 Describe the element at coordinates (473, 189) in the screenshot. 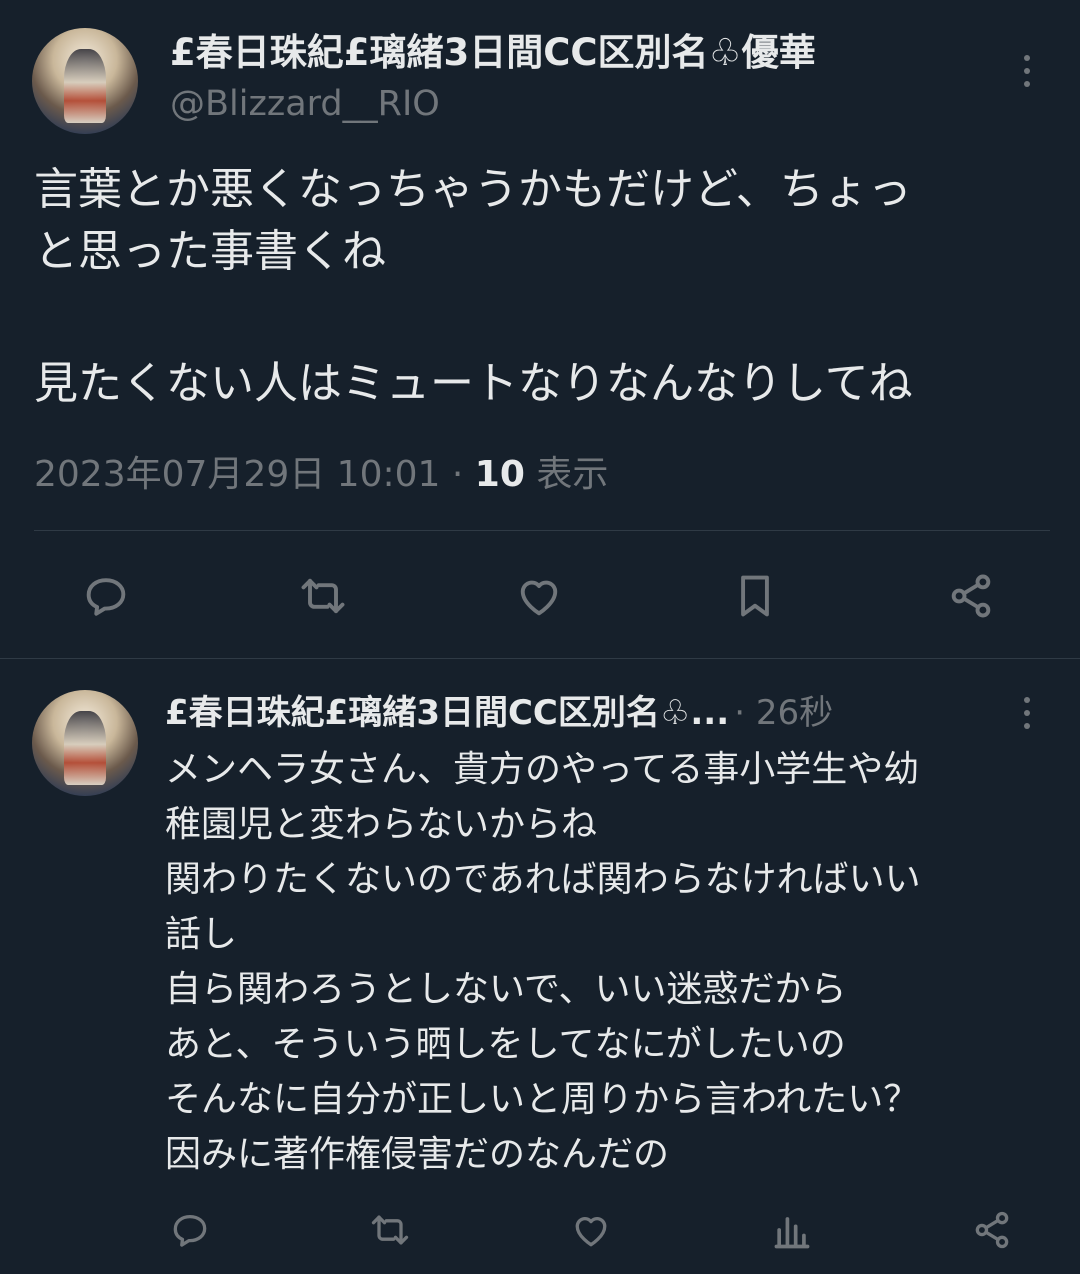

I see `tweet-text-line-1: 言葉とか悪くなっちゃうかもだけど、ちょっ` at that location.